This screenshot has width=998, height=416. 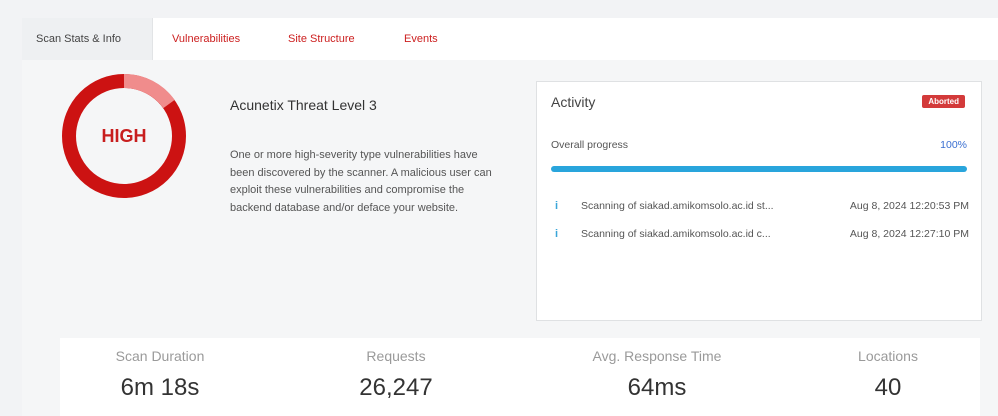 What do you see at coordinates (888, 356) in the screenshot?
I see `stat-label: Locations` at bounding box center [888, 356].